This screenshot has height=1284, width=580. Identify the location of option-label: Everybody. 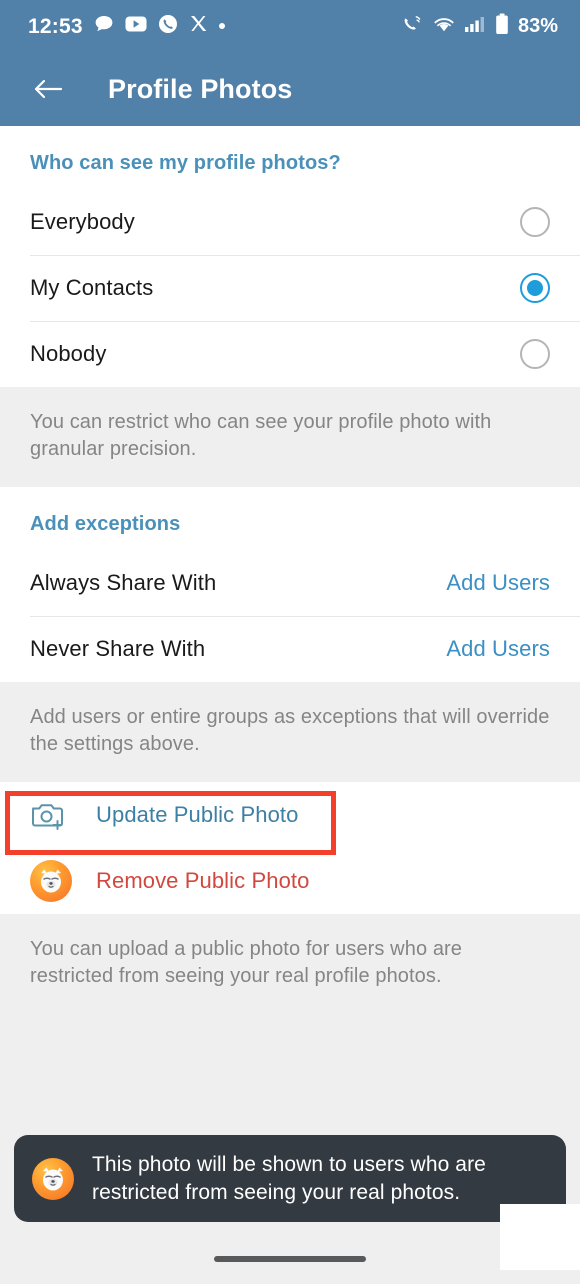
(82, 221).